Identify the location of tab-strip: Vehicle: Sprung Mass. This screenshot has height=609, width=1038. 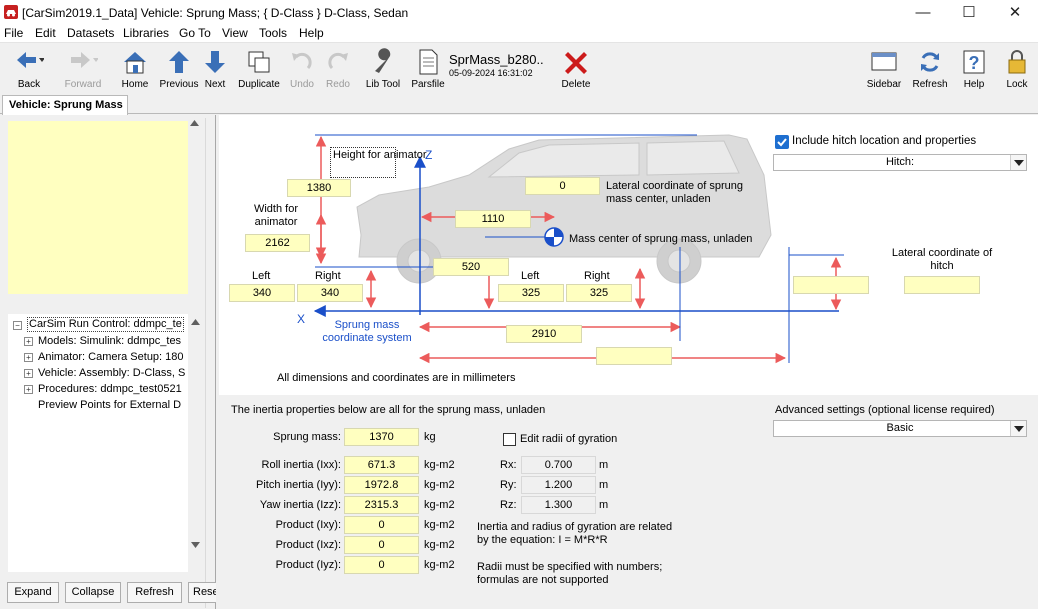
(519, 104).